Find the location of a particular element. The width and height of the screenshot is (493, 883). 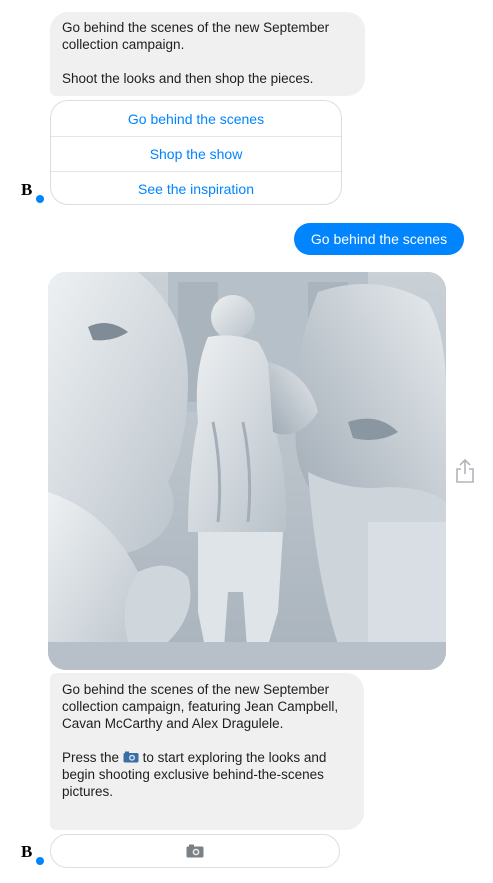

quick-reply-shop-the-show: Shop the show is located at coordinates (196, 153).